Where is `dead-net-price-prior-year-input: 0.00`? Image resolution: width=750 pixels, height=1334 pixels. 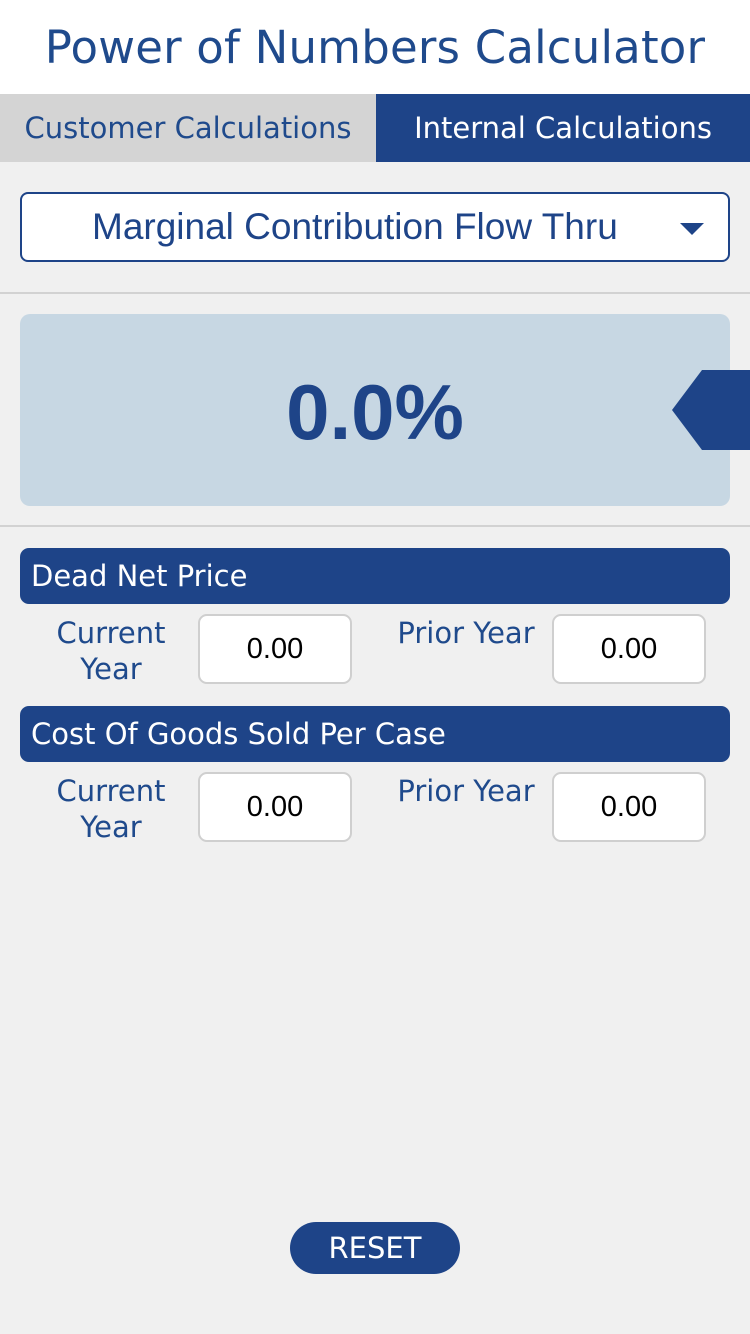 dead-net-price-prior-year-input: 0.00 is located at coordinates (629, 649).